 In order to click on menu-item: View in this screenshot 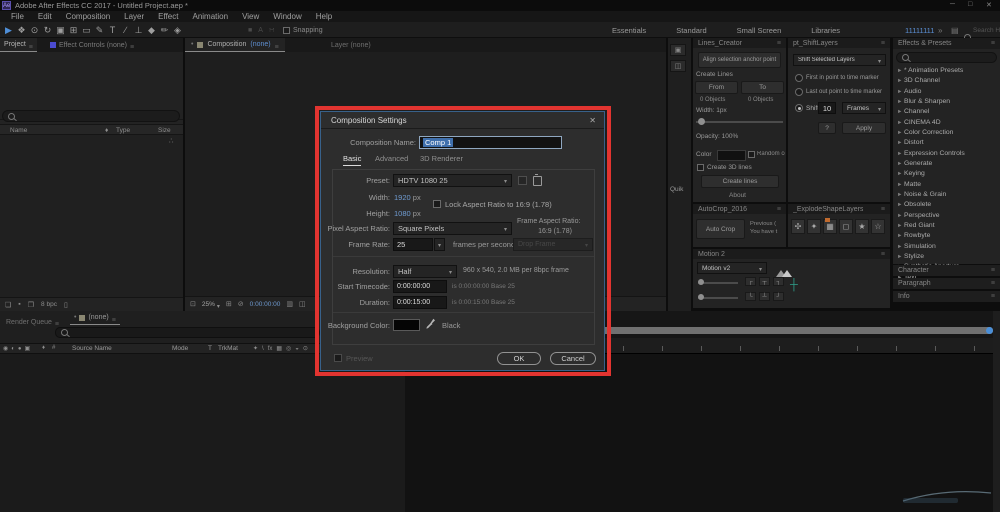, I will do `click(250, 16)`.